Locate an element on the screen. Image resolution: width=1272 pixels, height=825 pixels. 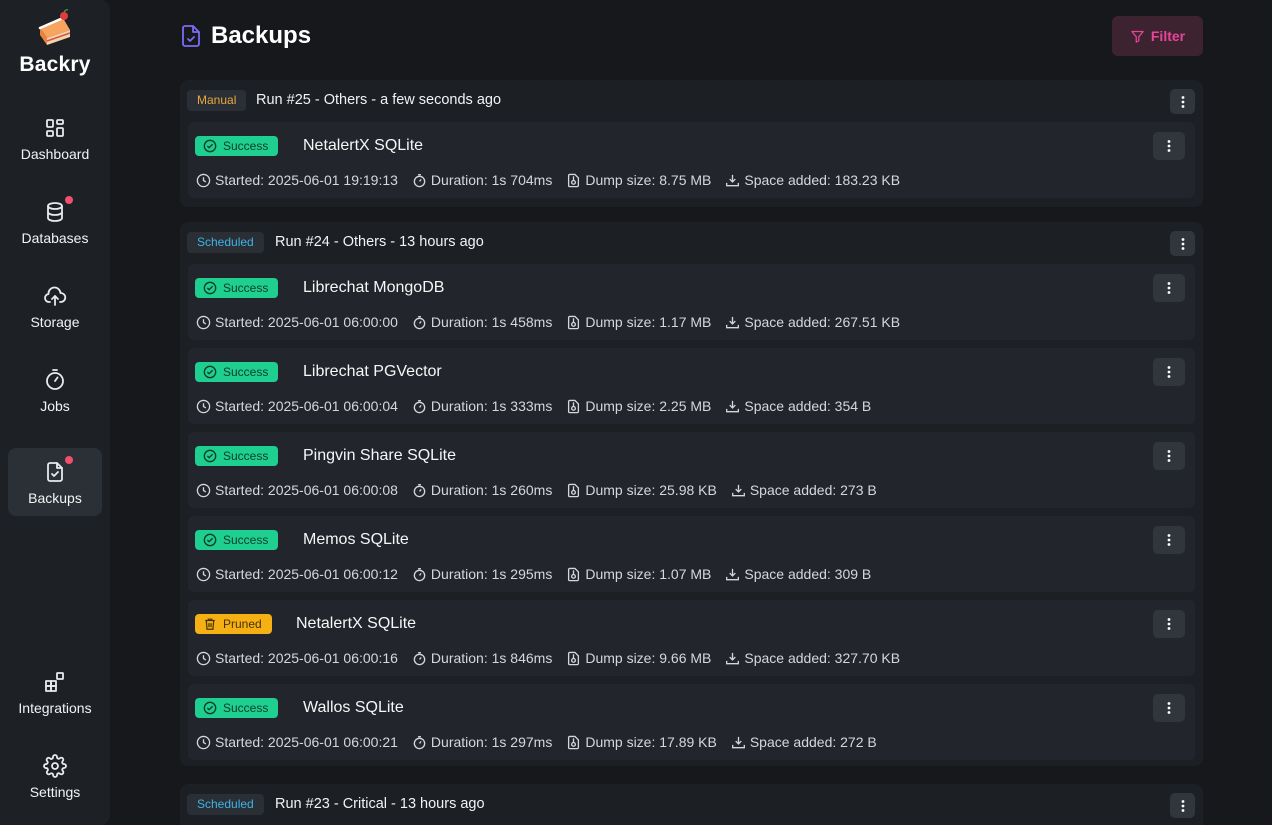
gear-icon is located at coordinates (55, 766).